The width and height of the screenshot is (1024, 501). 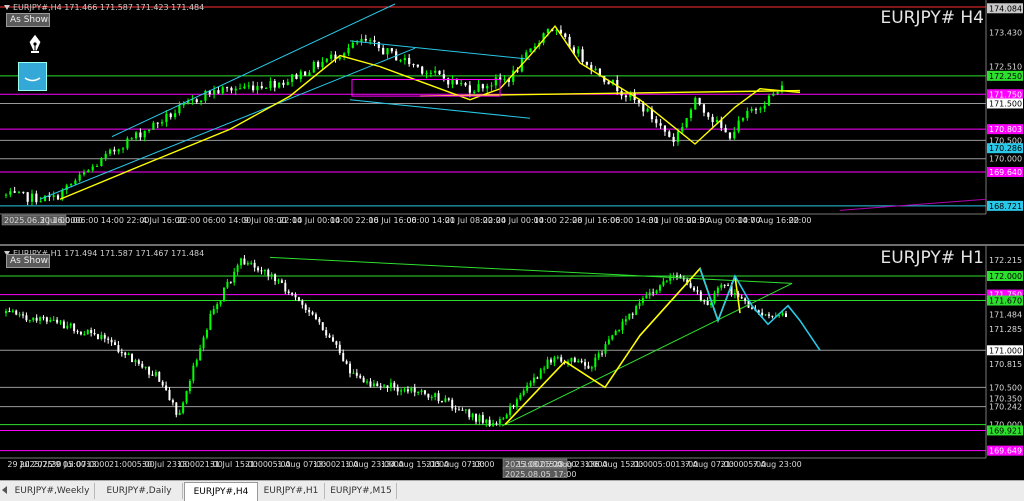 I want to click on smile-expert-icon, so click(x=32, y=76).